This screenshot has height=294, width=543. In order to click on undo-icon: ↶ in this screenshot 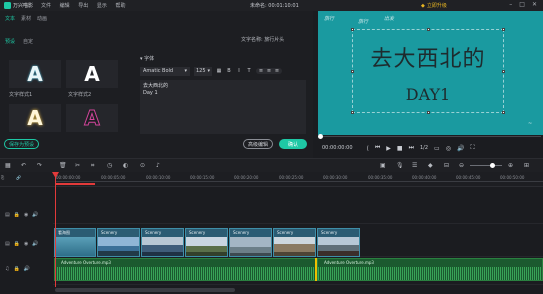, I will do `click(23, 165)`.